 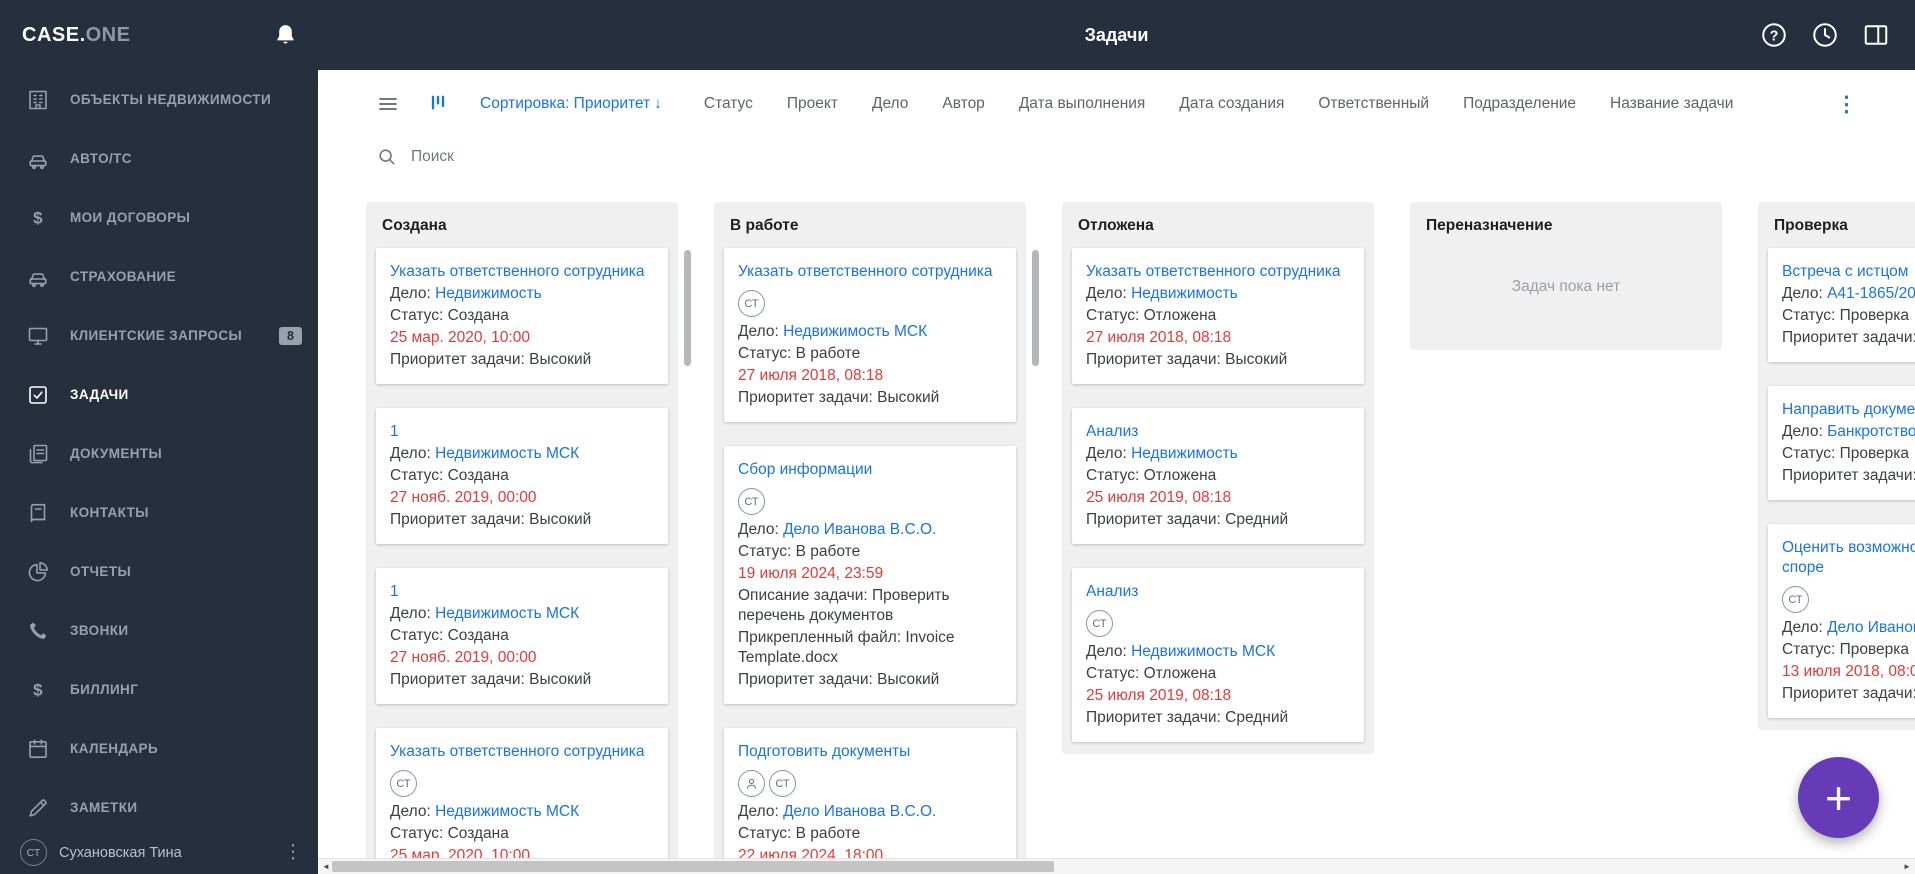 I want to click on sidebar-item: ДОКУМЕНТЫ, so click(x=159, y=453).